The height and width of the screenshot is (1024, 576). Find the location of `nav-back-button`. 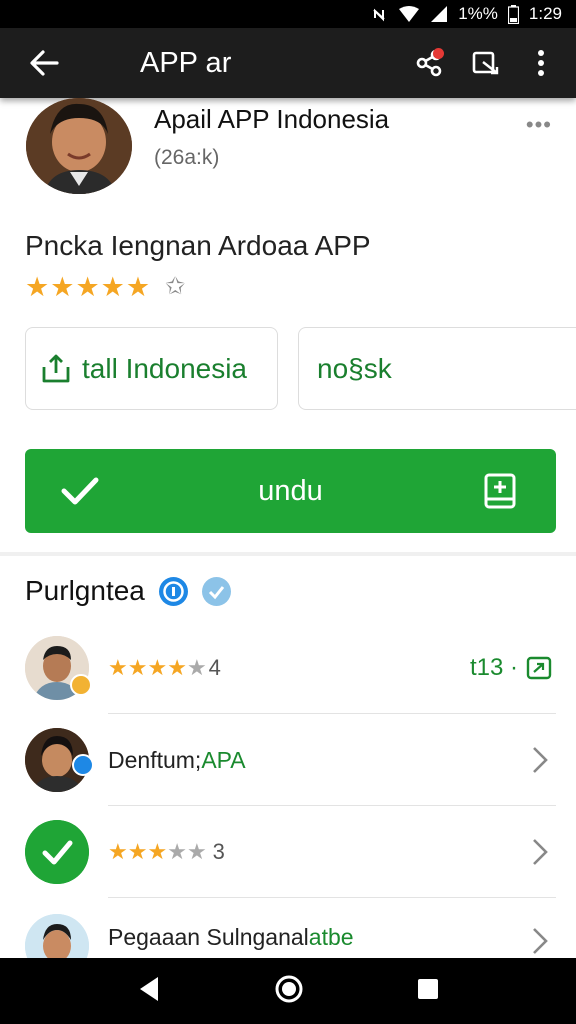

nav-back-button is located at coordinates (149, 991).